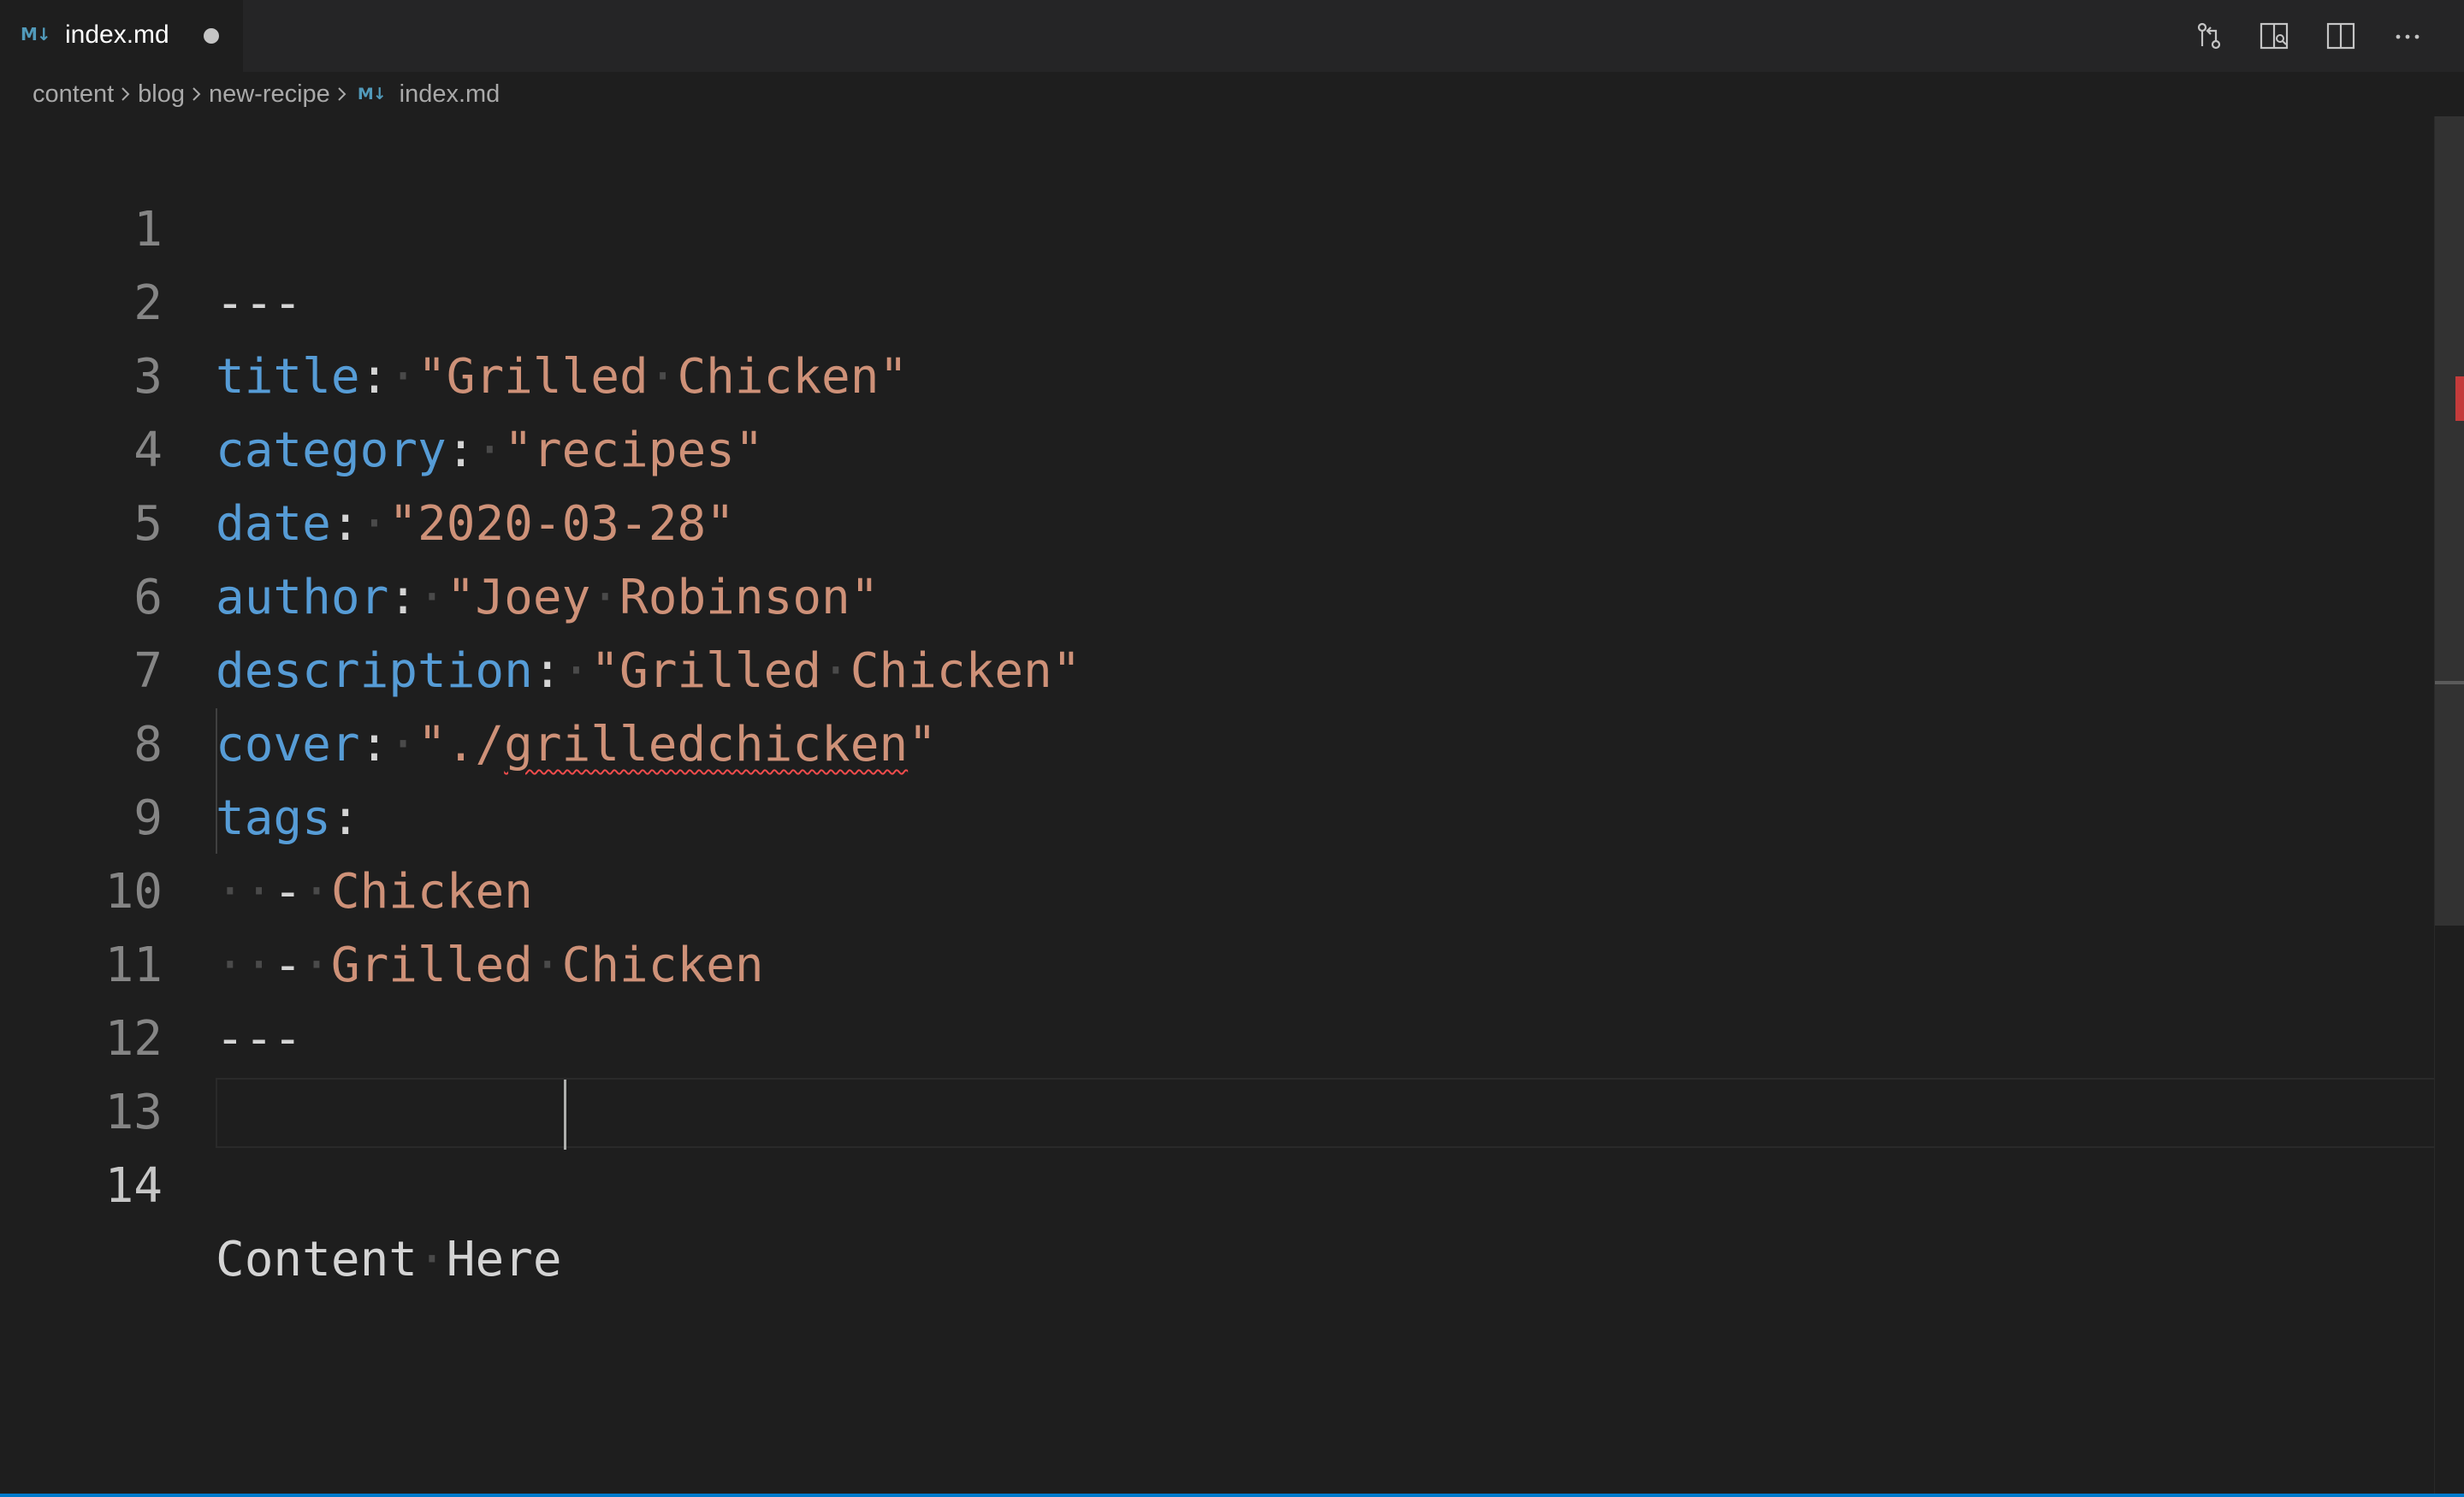  Describe the element at coordinates (161, 94) in the screenshot. I see `breadcrumb-item-blog: blog` at that location.